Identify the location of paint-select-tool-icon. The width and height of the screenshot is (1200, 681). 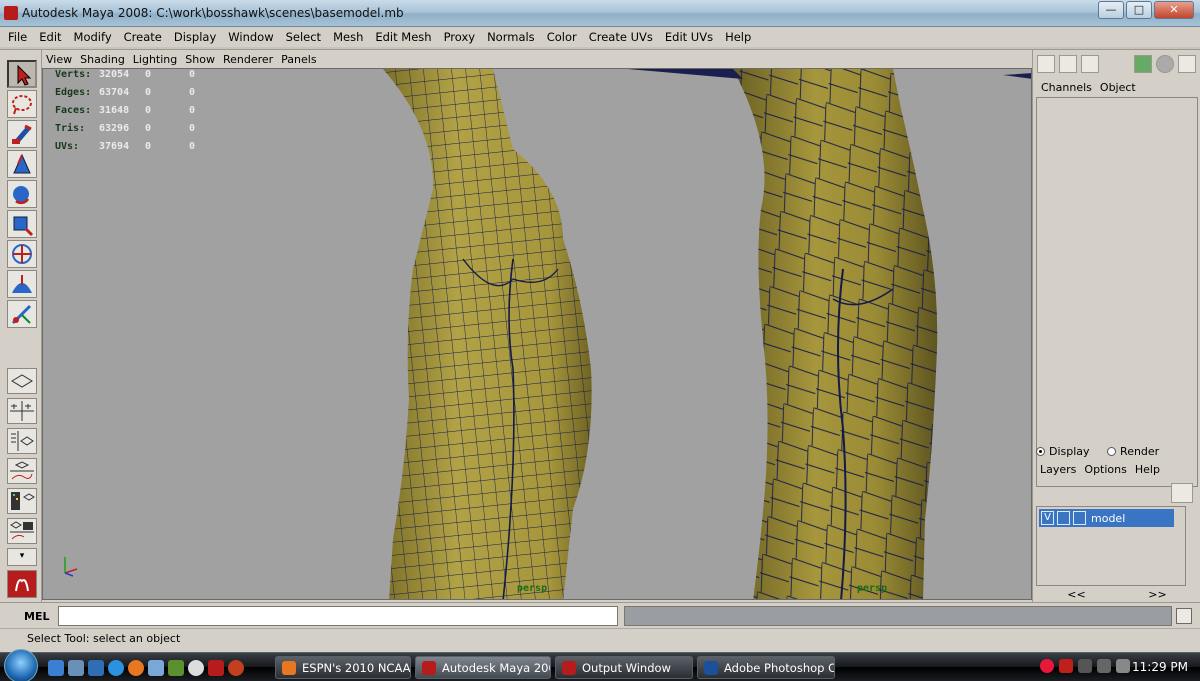
(22, 134).